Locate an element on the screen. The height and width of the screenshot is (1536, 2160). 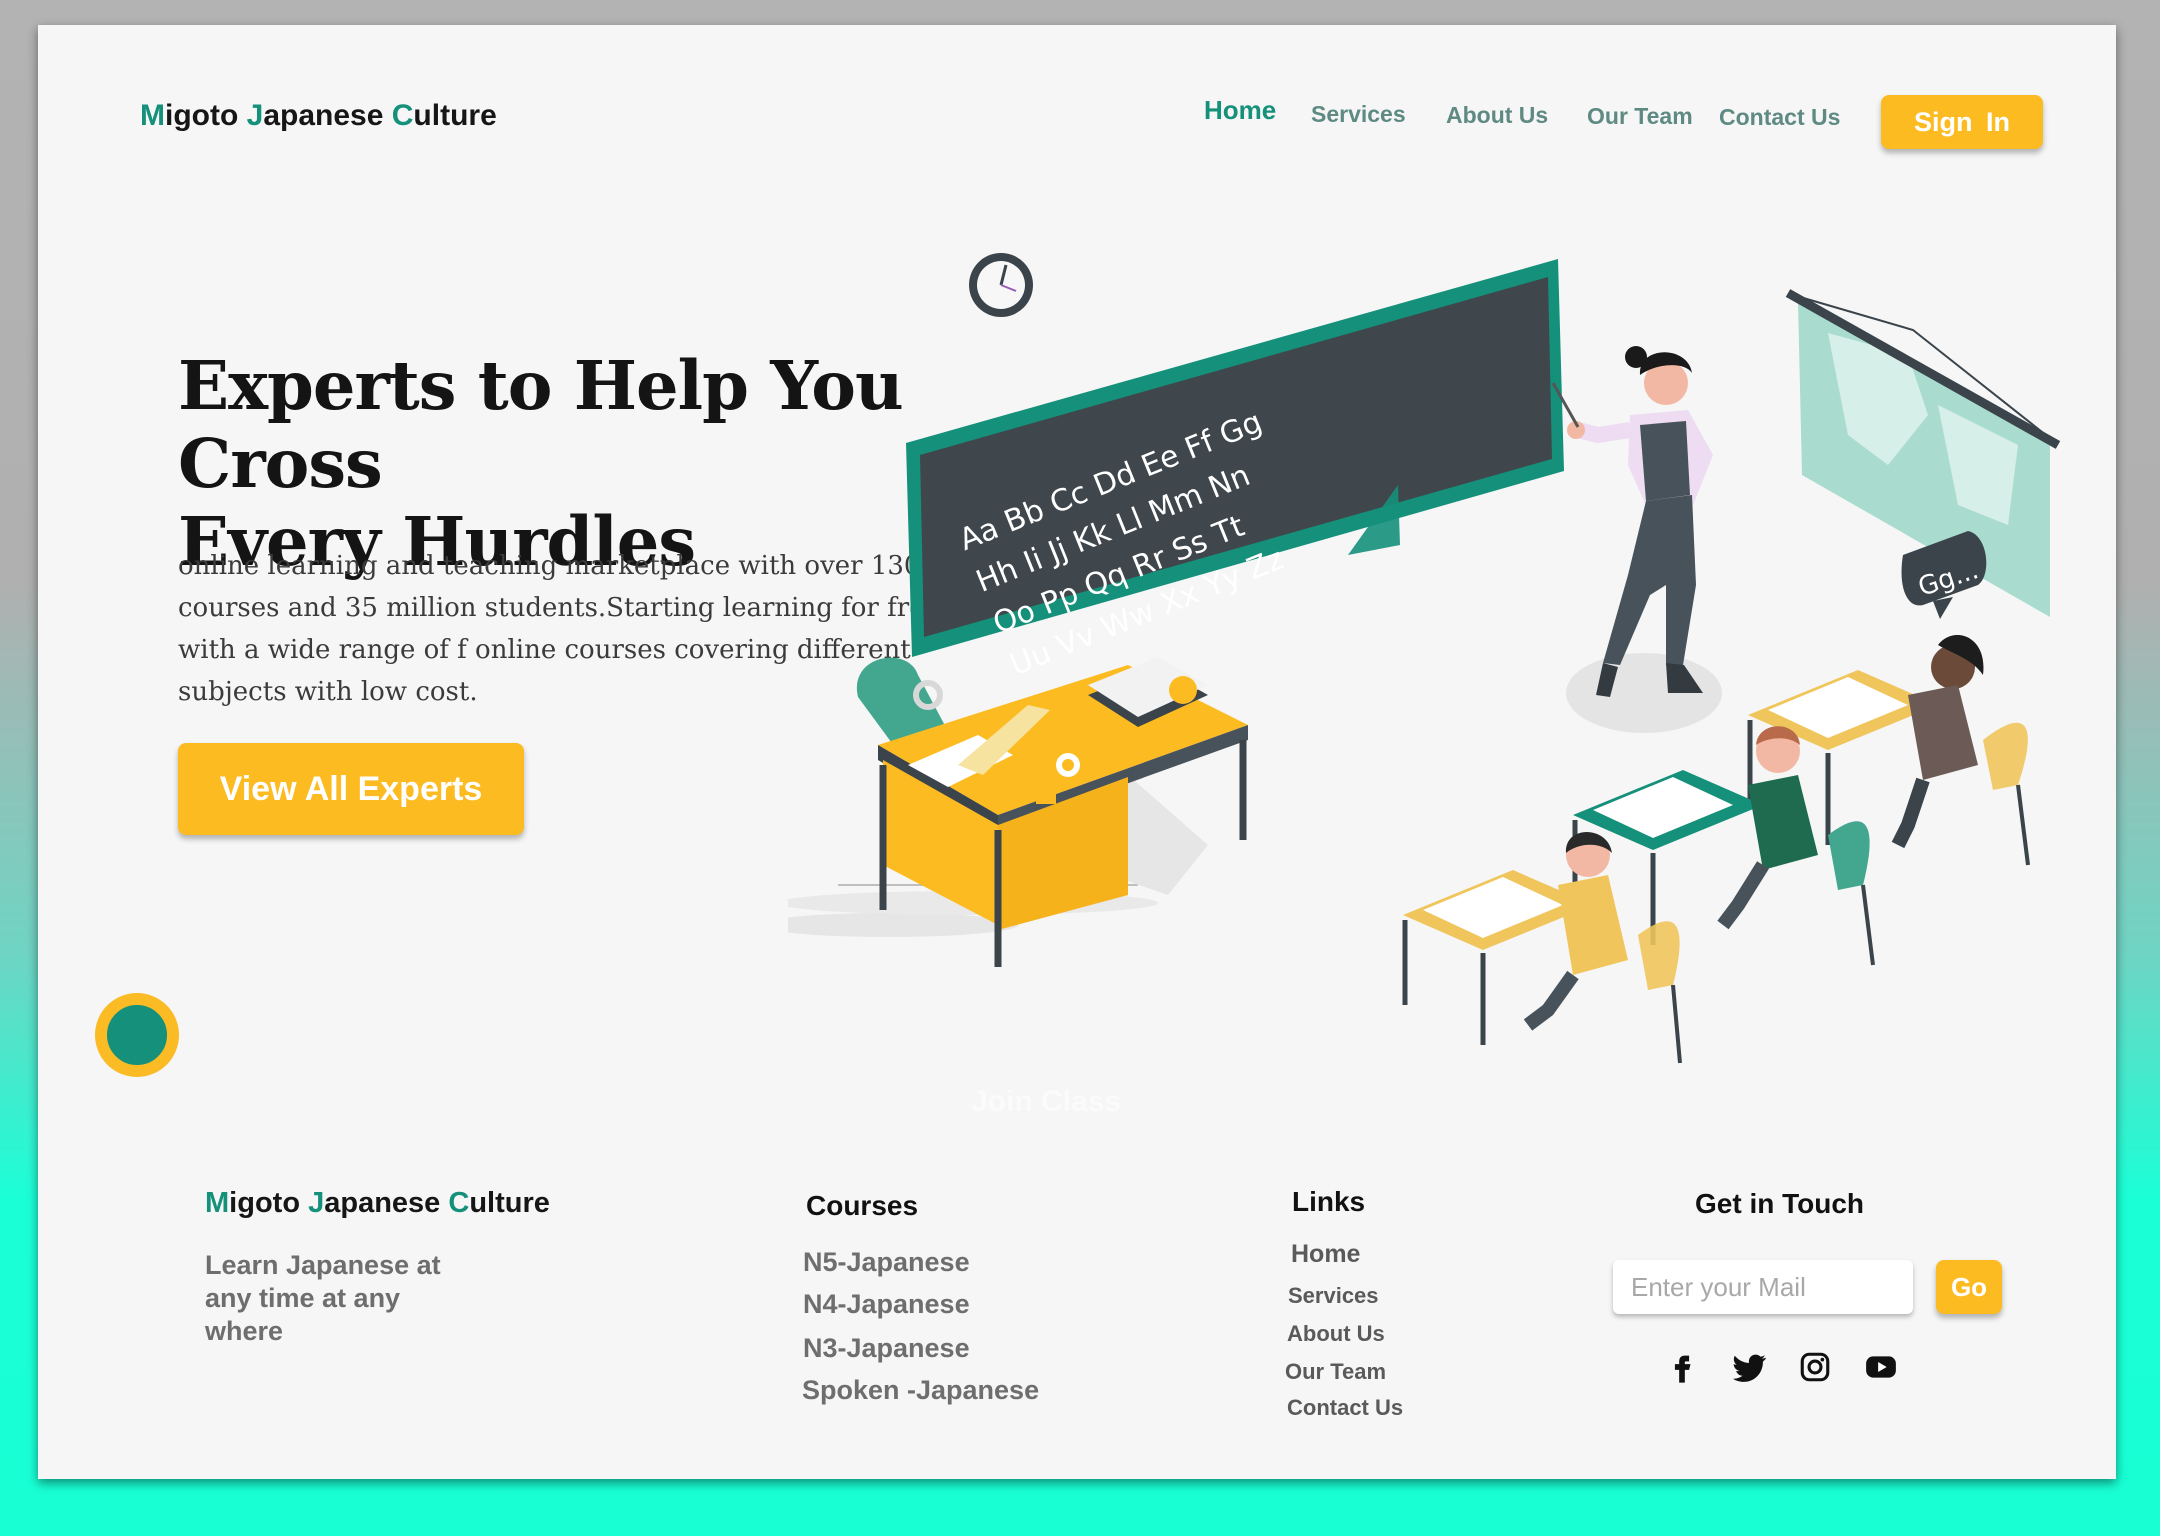
twitter-icon is located at coordinates (1750, 1367).